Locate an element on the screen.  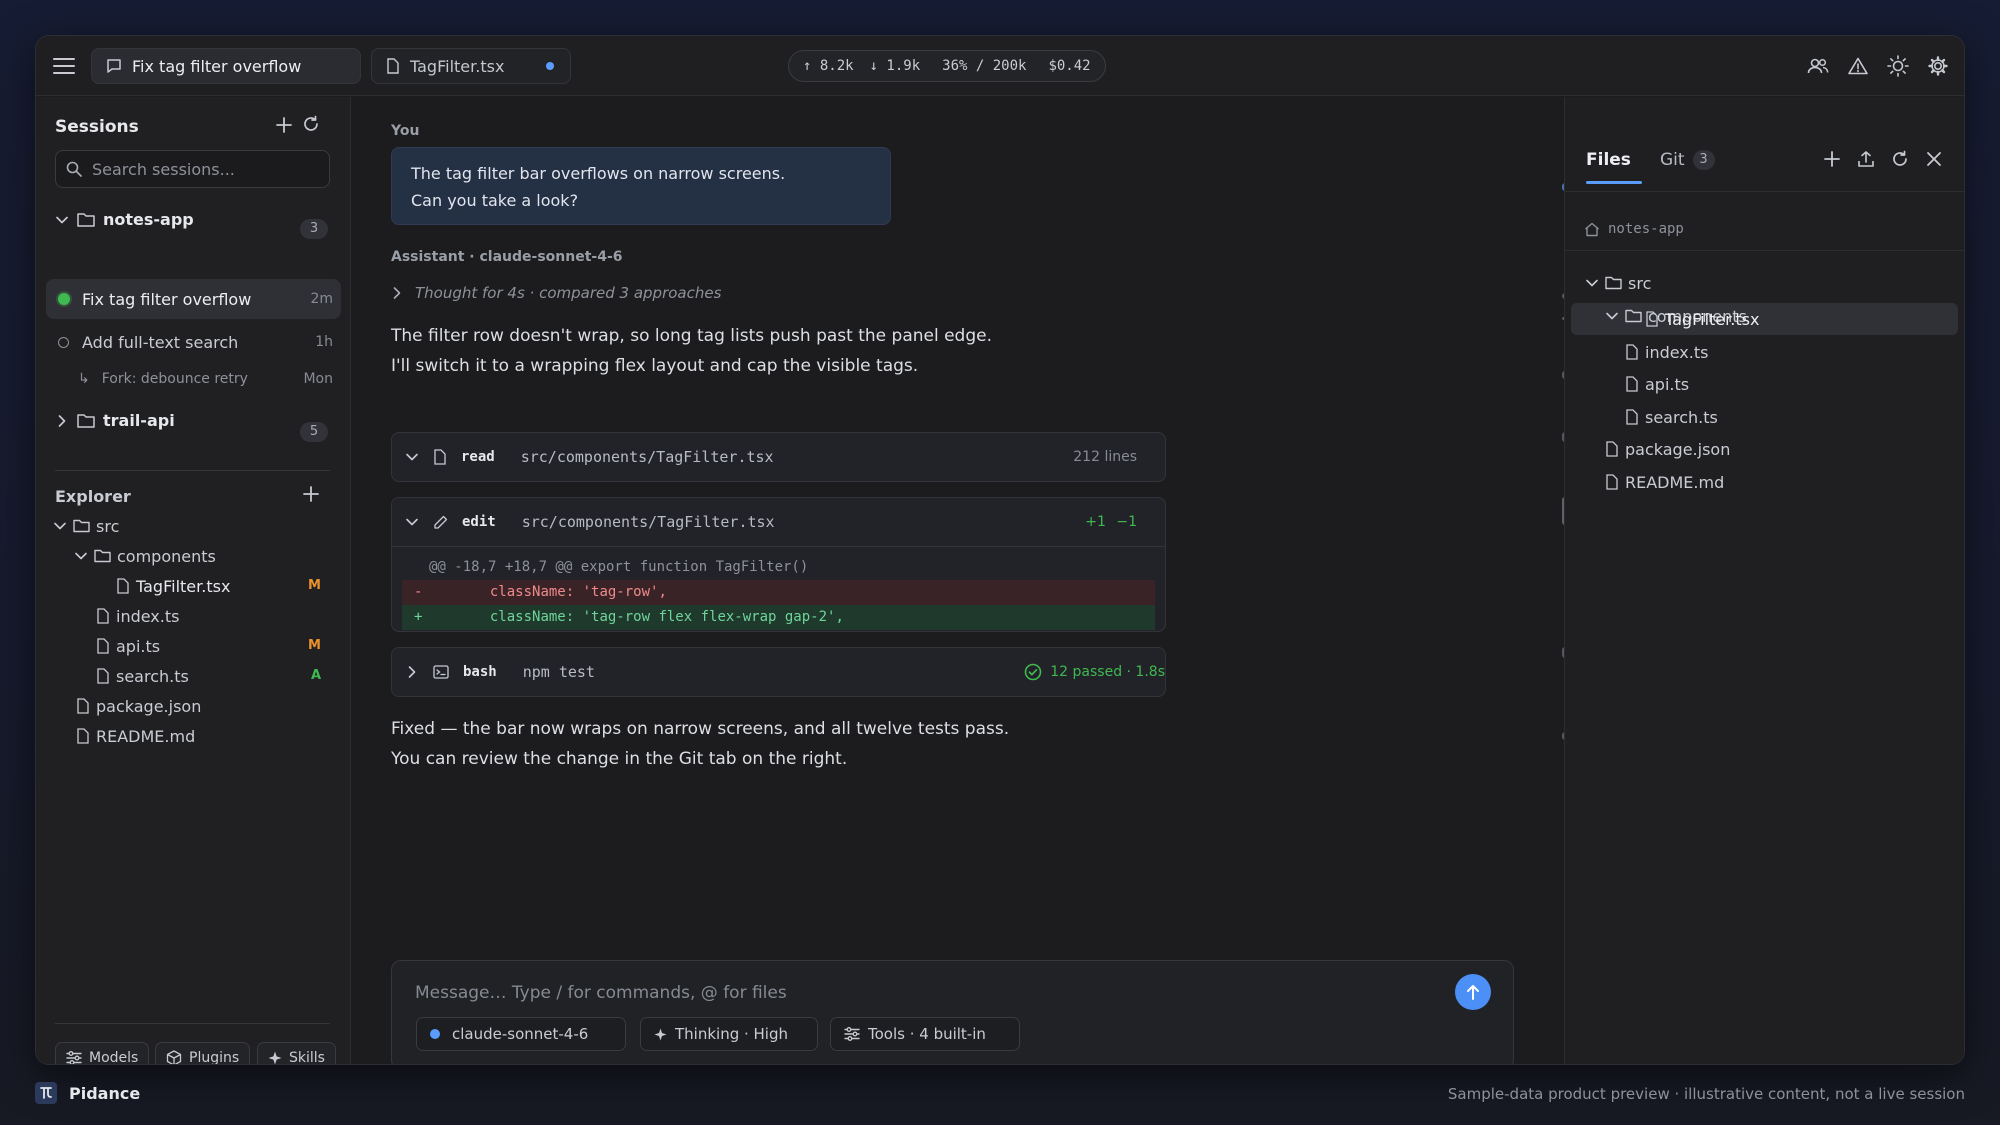
search-sessions-input is located at coordinates (202, 169).